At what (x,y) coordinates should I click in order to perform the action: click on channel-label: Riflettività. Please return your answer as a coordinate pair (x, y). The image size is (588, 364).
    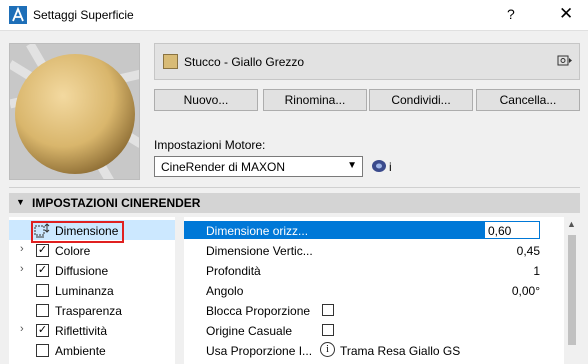
    Looking at the image, I should click on (81, 331).